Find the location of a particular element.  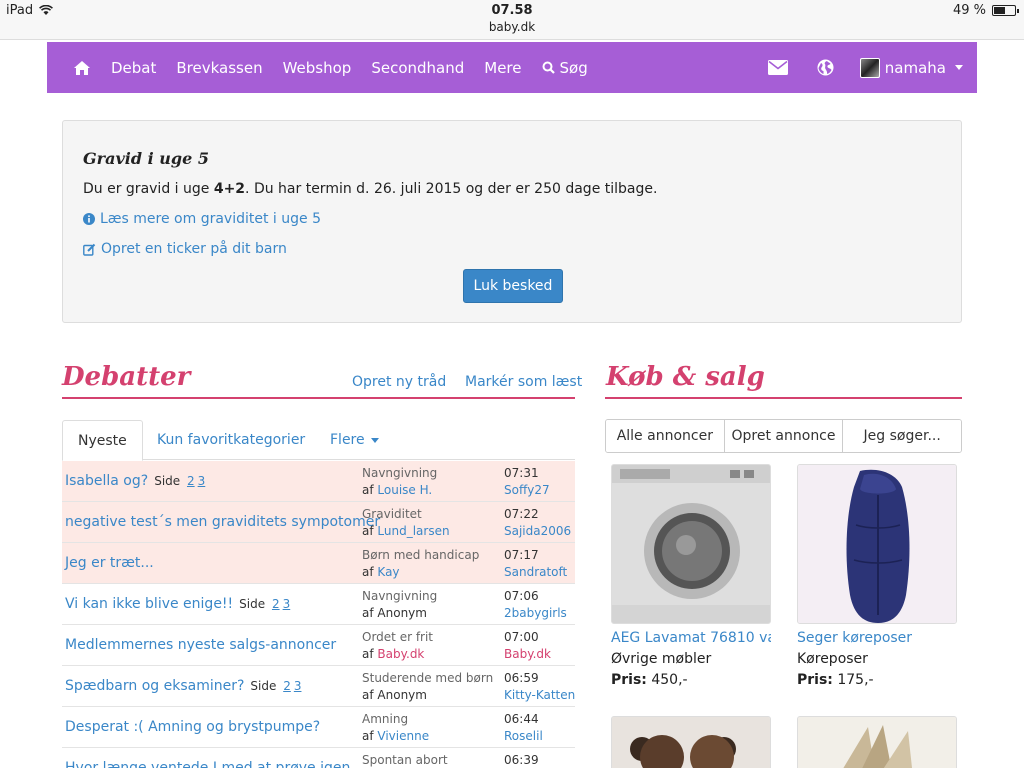

product-price: Pris: 175,- is located at coordinates (877, 680).